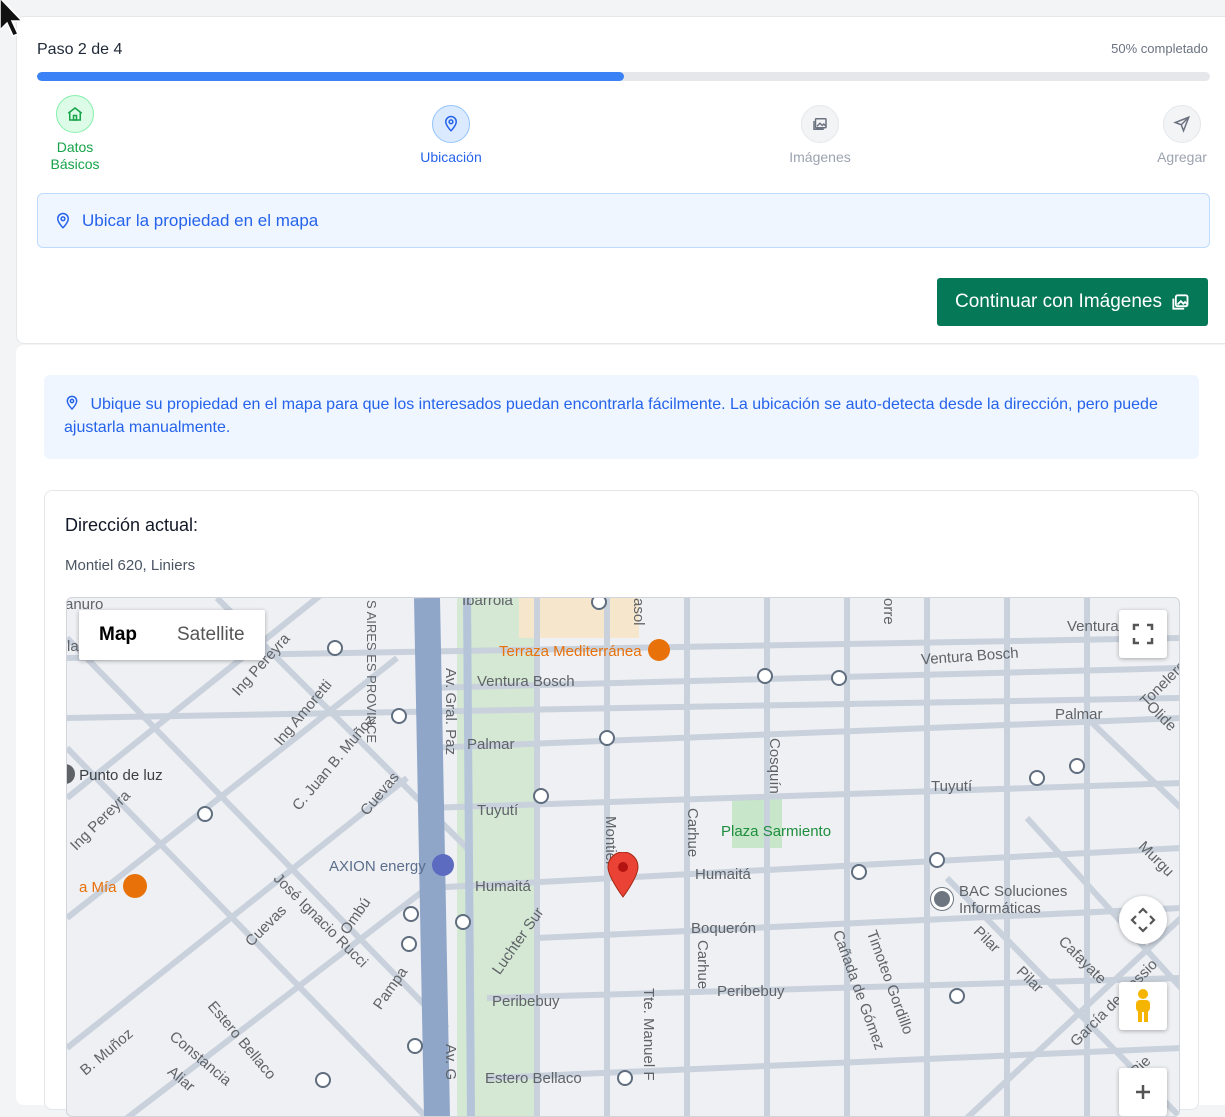  Describe the element at coordinates (12, 18) in the screenshot. I see `mouse-cursor-icon` at that location.